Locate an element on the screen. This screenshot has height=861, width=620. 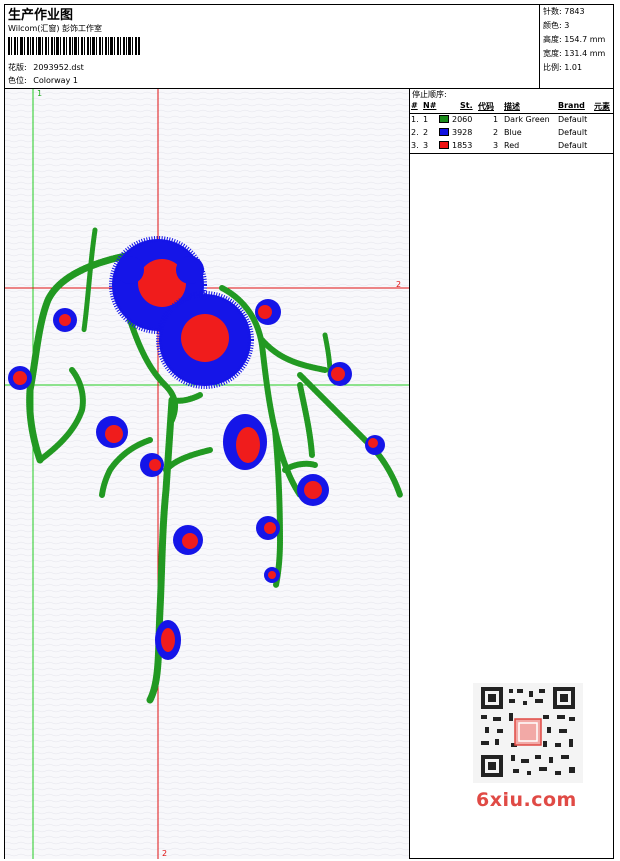
guide-label-v1: 1 is located at coordinates (39, 93).